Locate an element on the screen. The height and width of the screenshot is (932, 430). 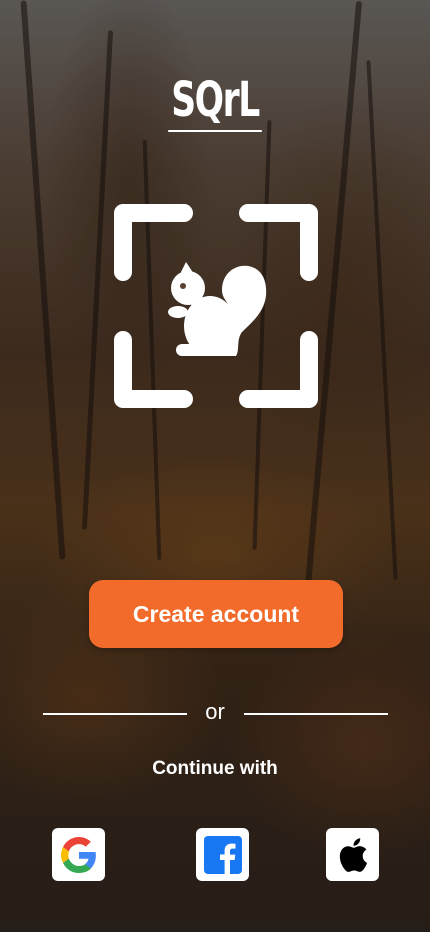
logo-text: SQrL is located at coordinates (215, 102).